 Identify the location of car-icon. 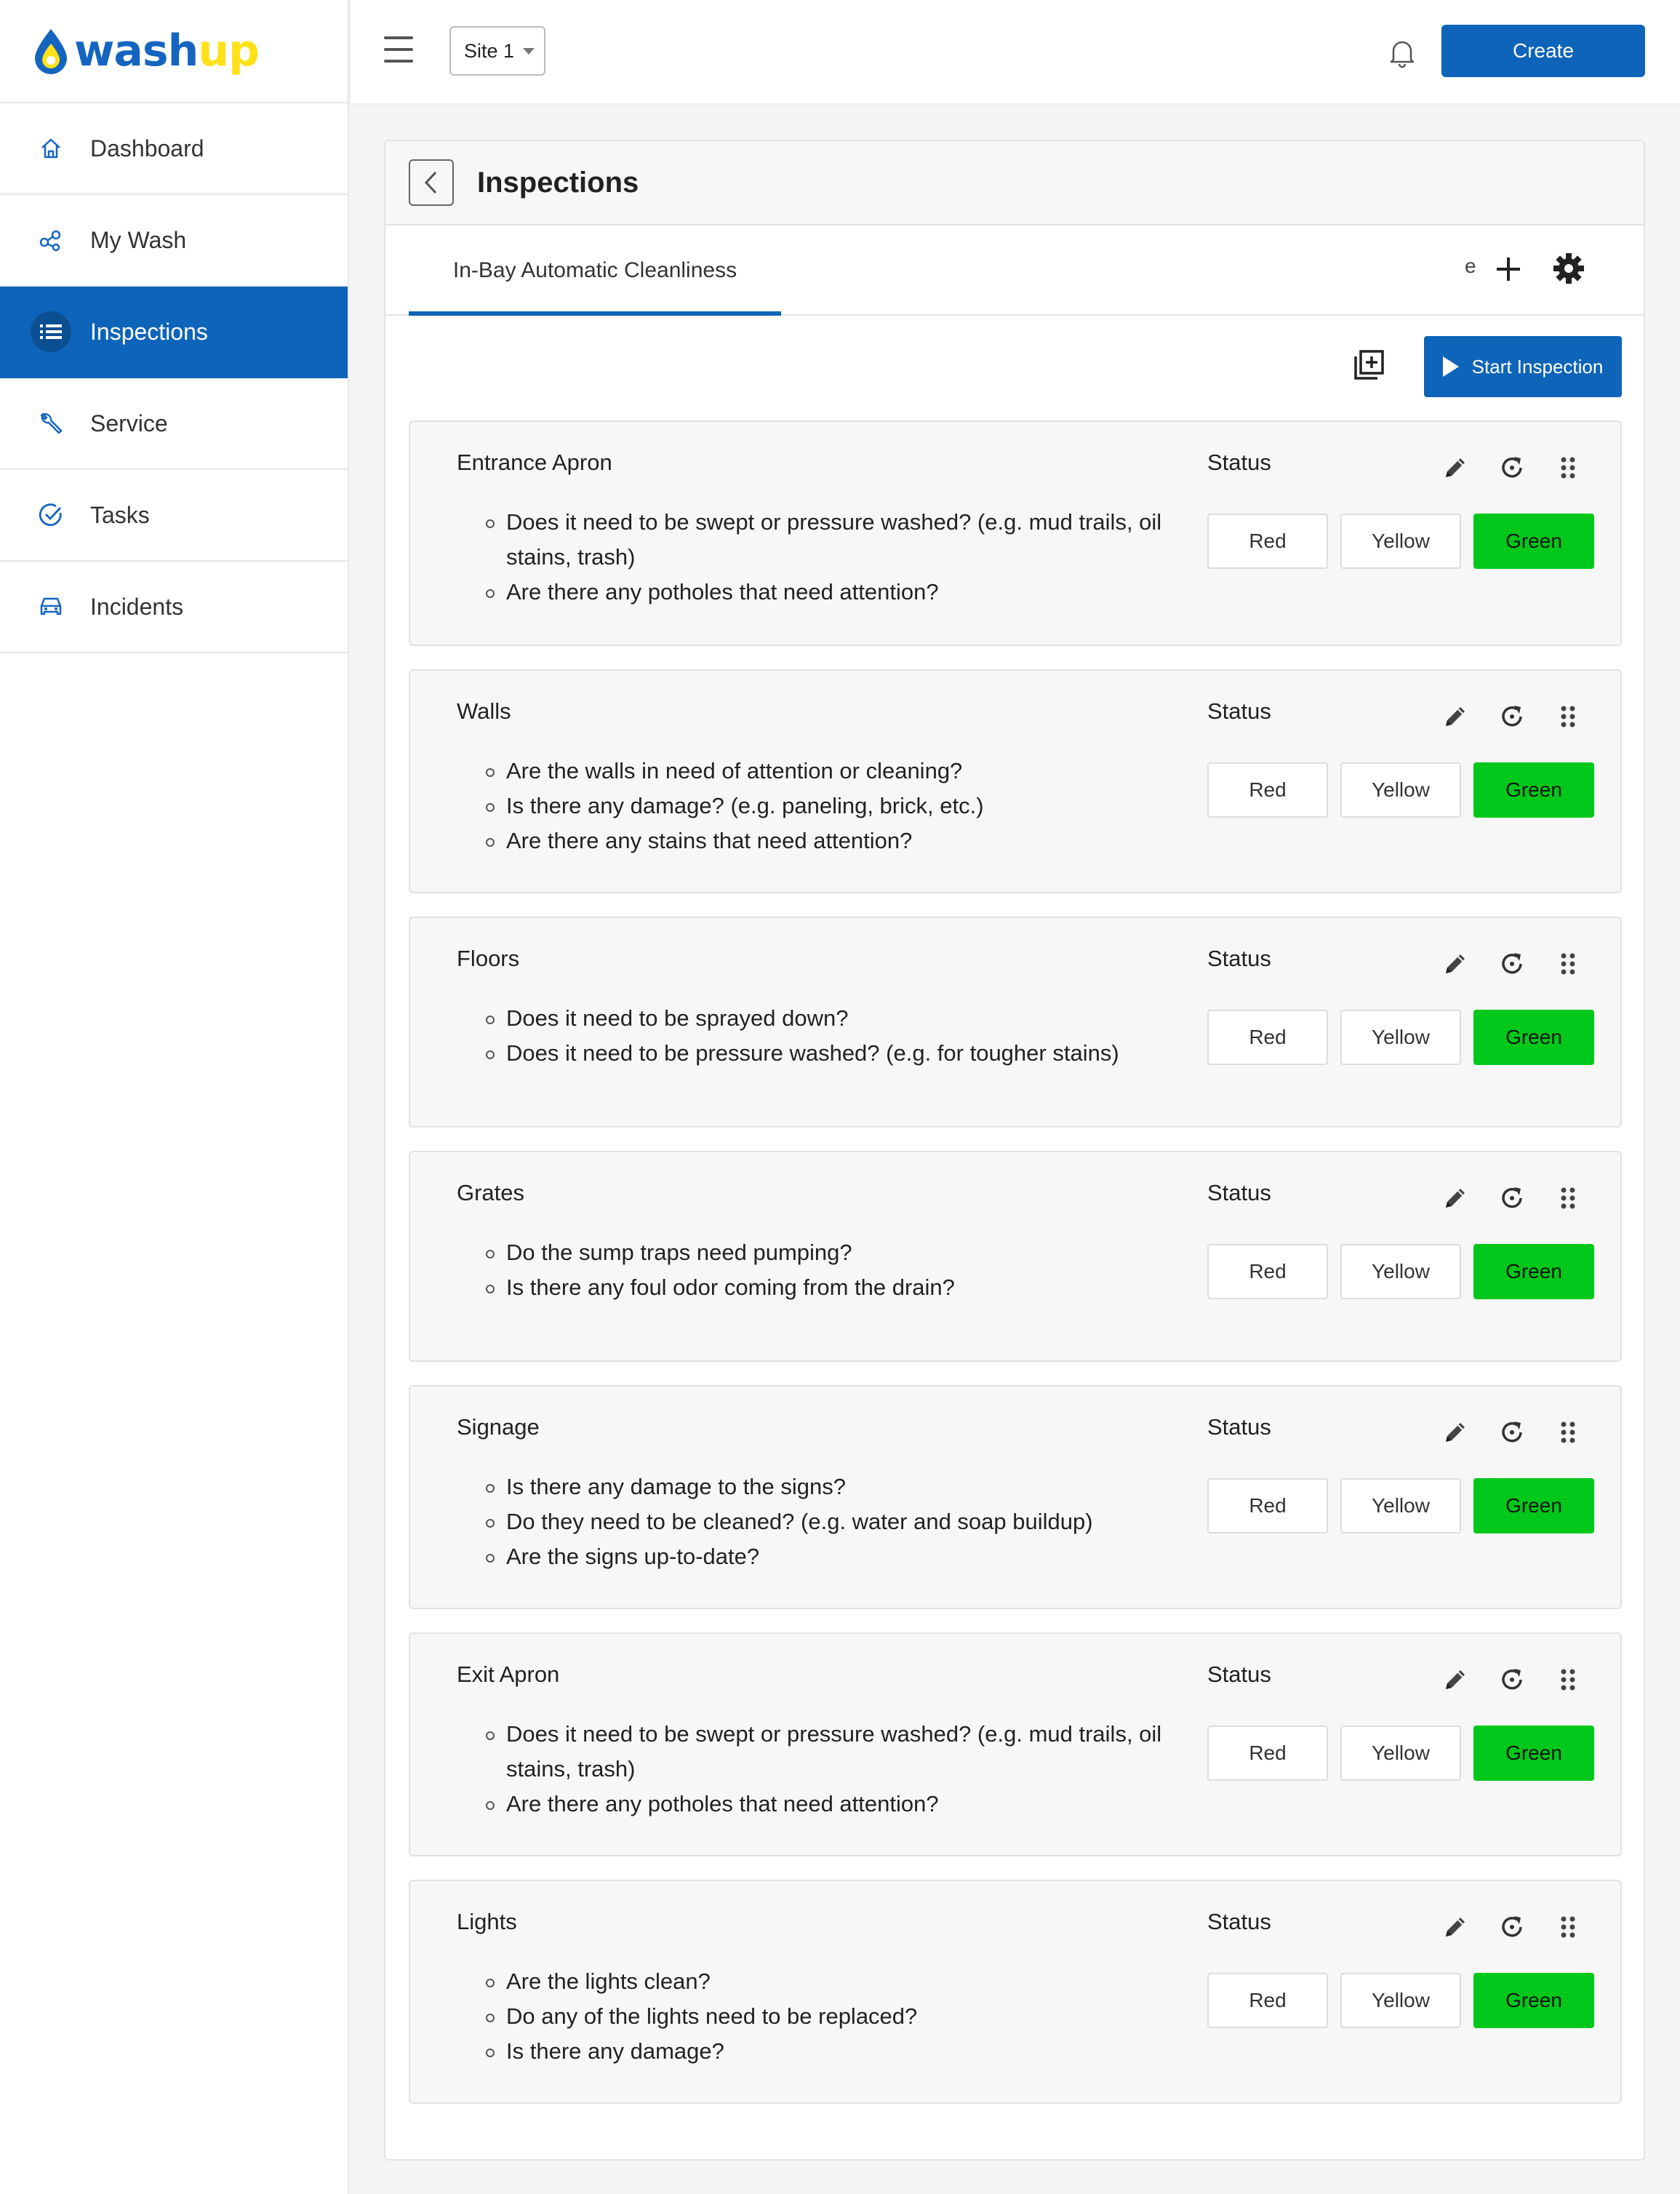
(51, 607).